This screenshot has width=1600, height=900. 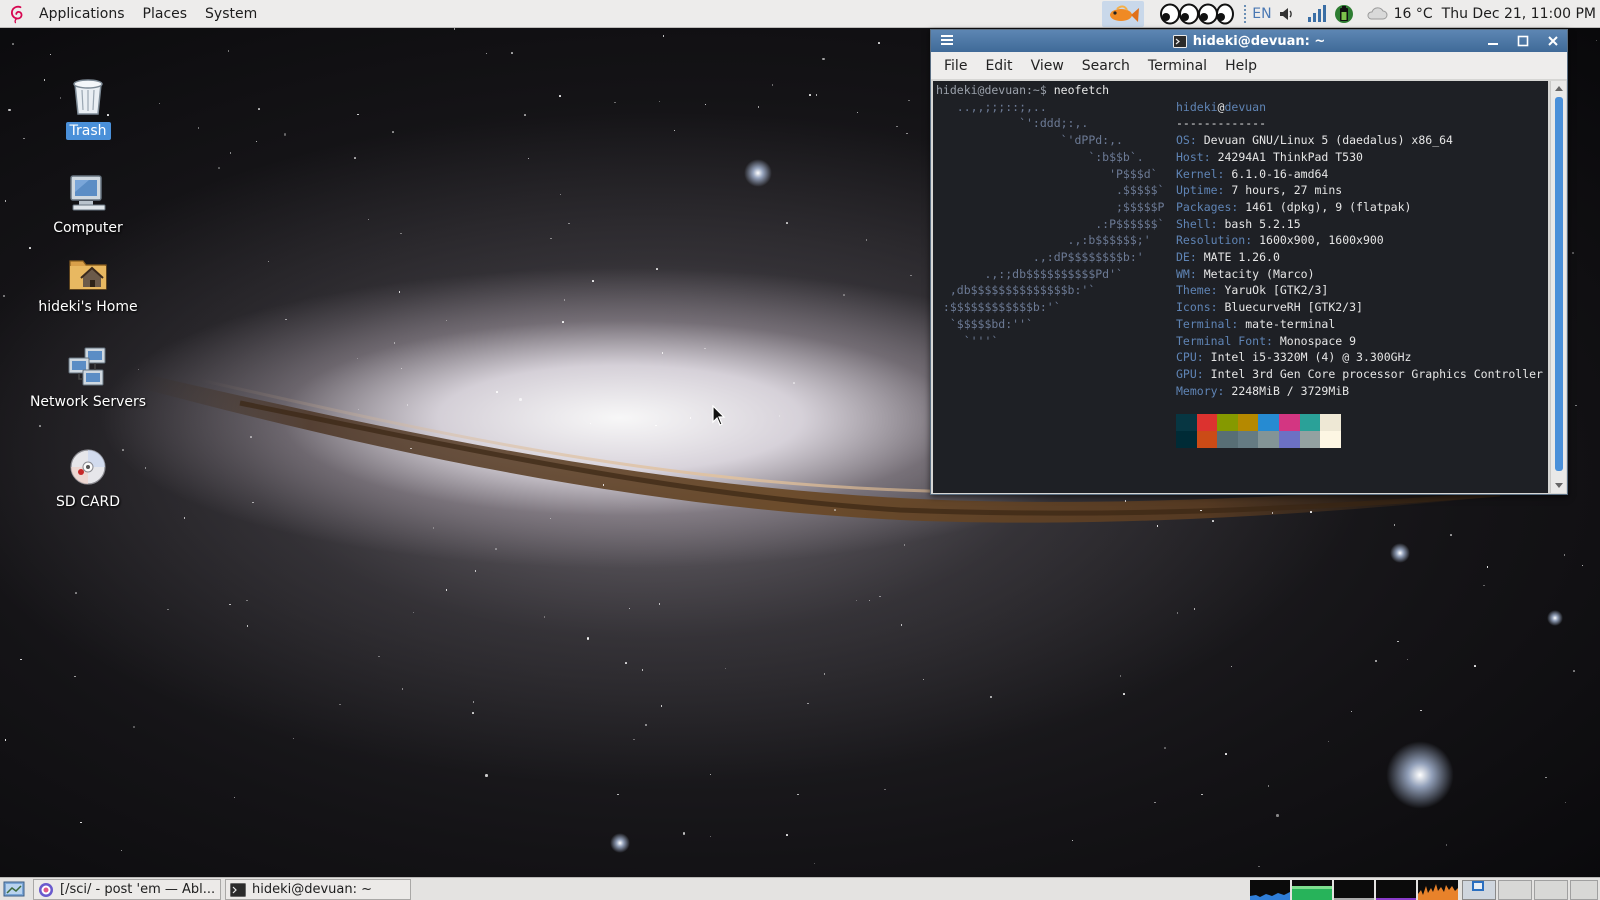 What do you see at coordinates (1413, 14) in the screenshot?
I see `temperature-readout: 16 °C` at bounding box center [1413, 14].